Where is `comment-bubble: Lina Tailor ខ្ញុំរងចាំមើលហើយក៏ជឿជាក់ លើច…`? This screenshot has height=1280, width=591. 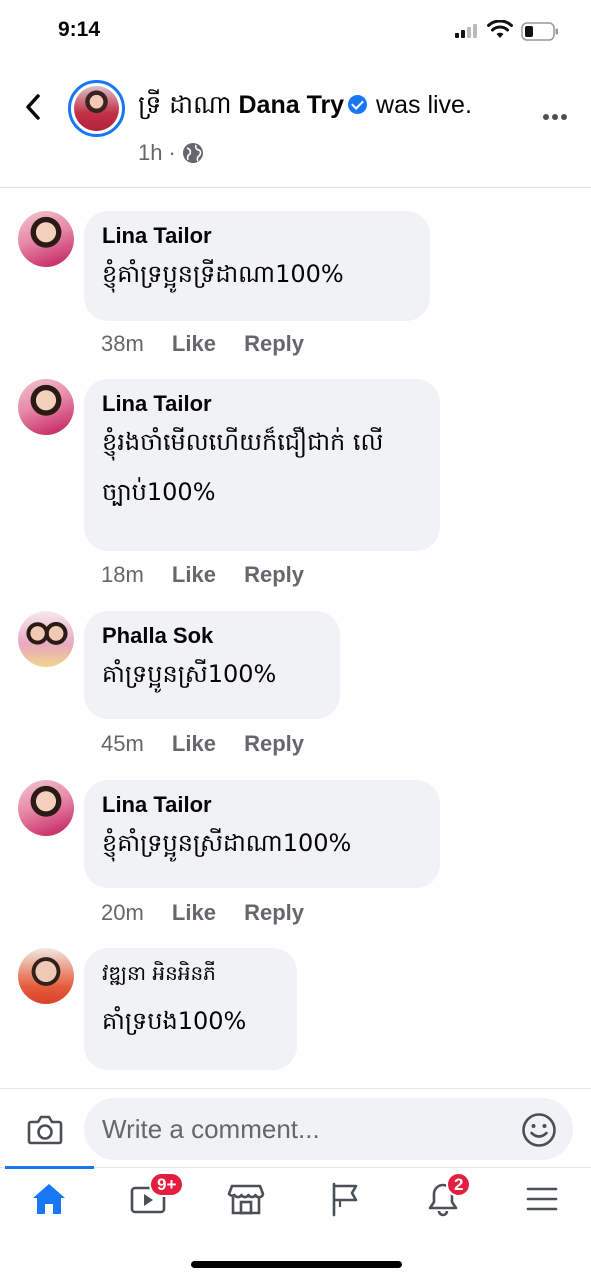 comment-bubble: Lina Tailor ខ្ញុំរងចាំមើលហើយក៏ជឿជាក់ លើច… is located at coordinates (262, 465).